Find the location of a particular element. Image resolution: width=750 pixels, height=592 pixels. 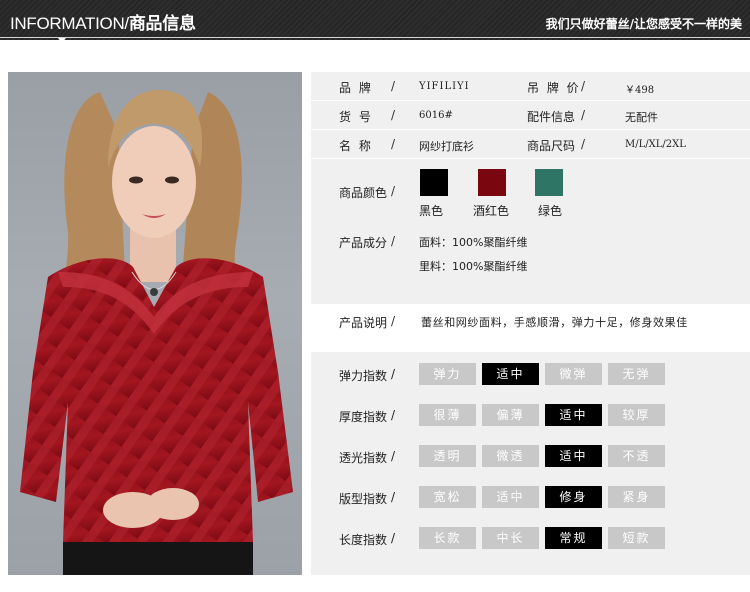

index-label: 长度指数 is located at coordinates (363, 540).